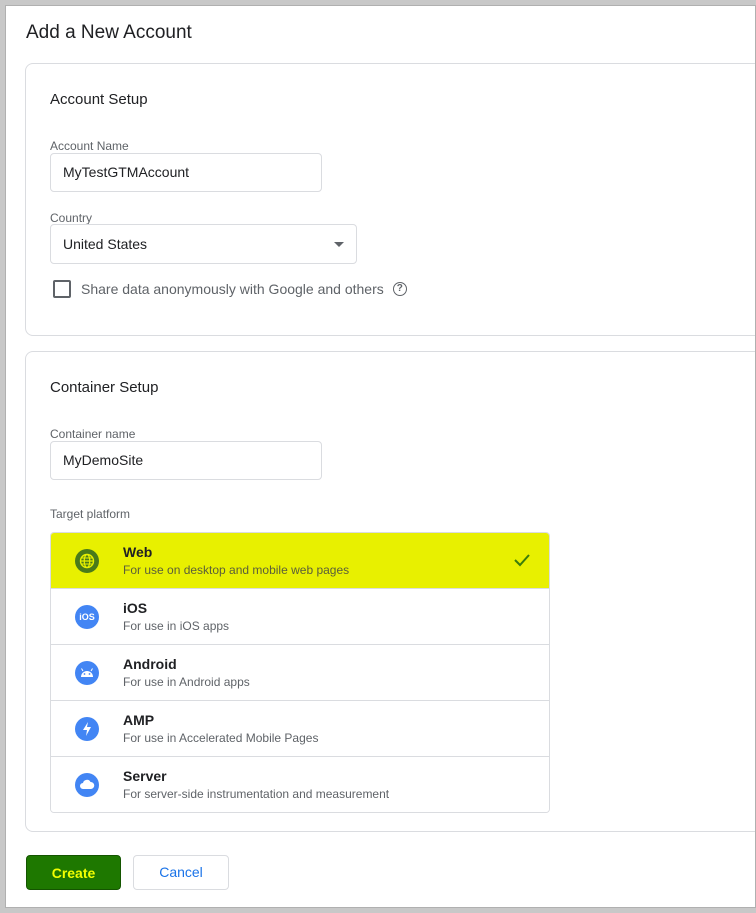  Describe the element at coordinates (203, 244) in the screenshot. I see `country-select: United States` at that location.